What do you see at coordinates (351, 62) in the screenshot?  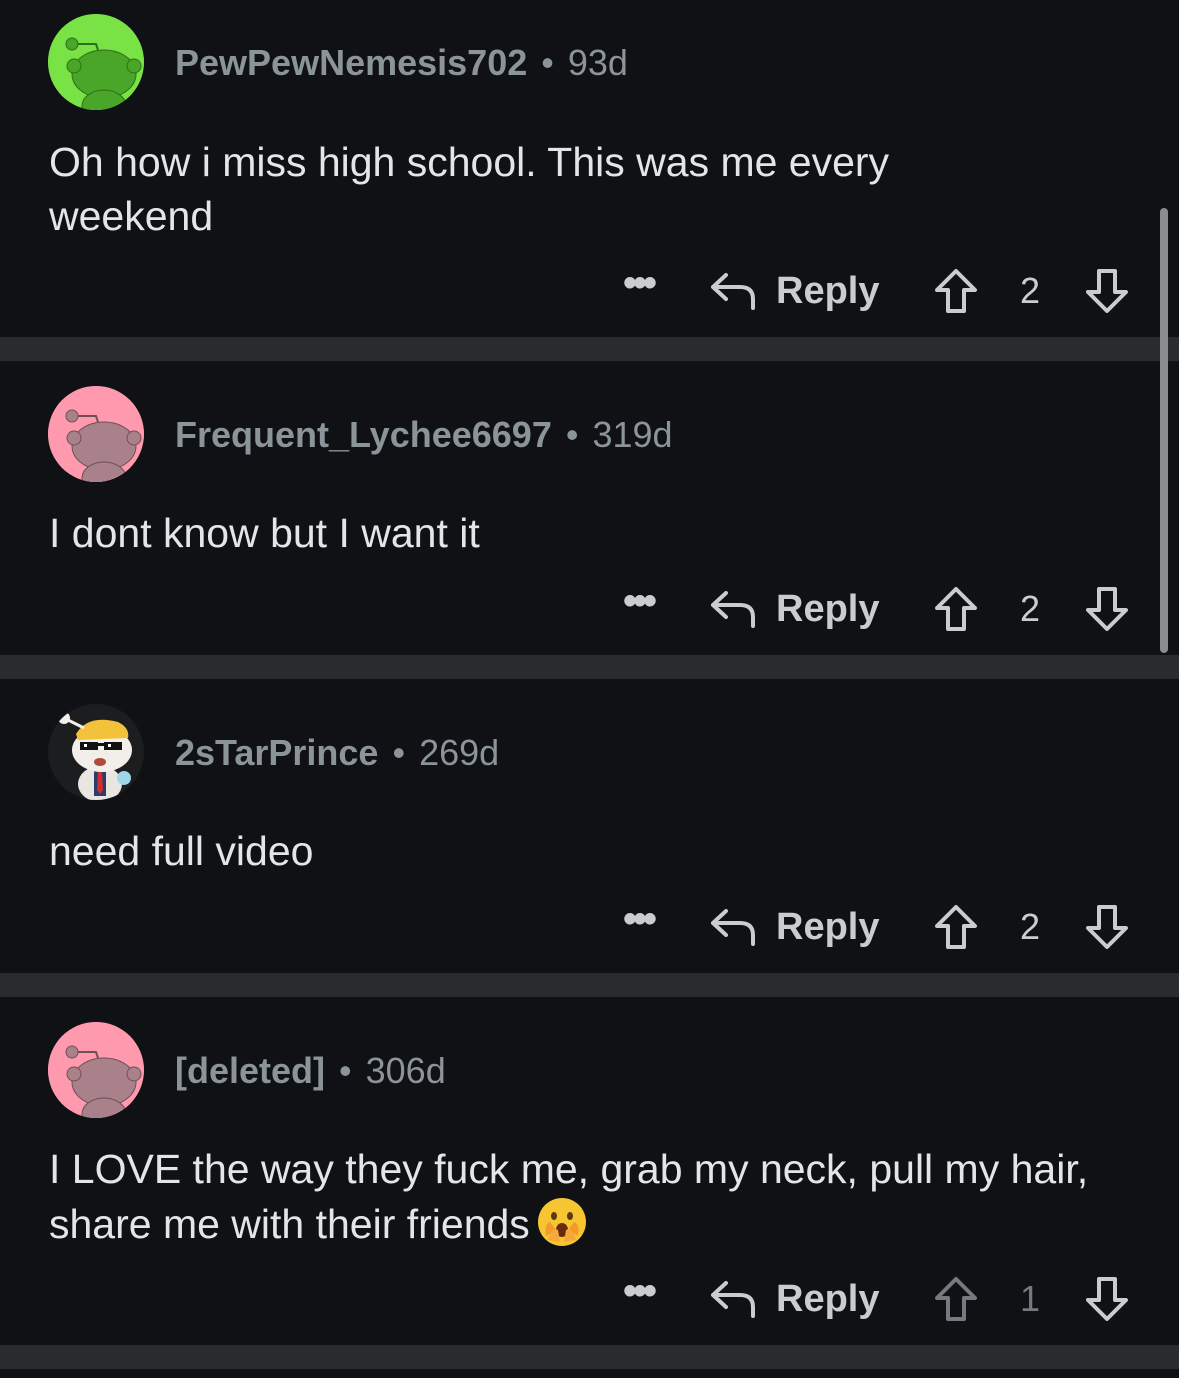 I see `username: PewPewNemesis702` at bounding box center [351, 62].